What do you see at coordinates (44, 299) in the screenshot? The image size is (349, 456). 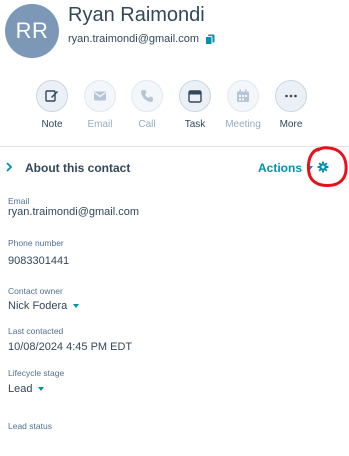 I see `contact-owner-field: Contact owner Nick Fodera` at bounding box center [44, 299].